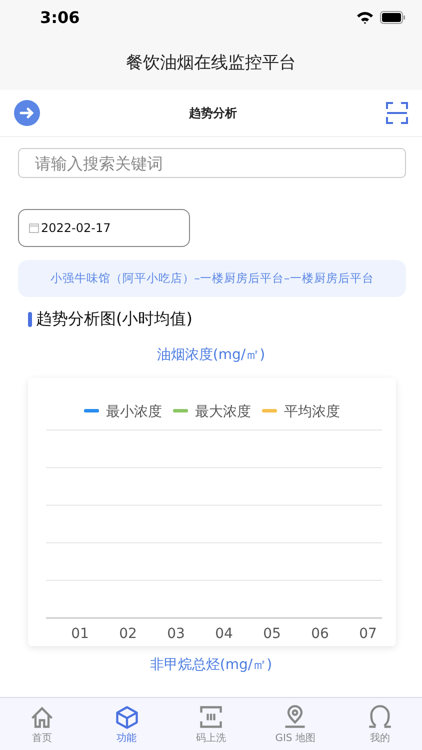 Image resolution: width=422 pixels, height=750 pixels. I want to click on wifi-icon, so click(365, 17).